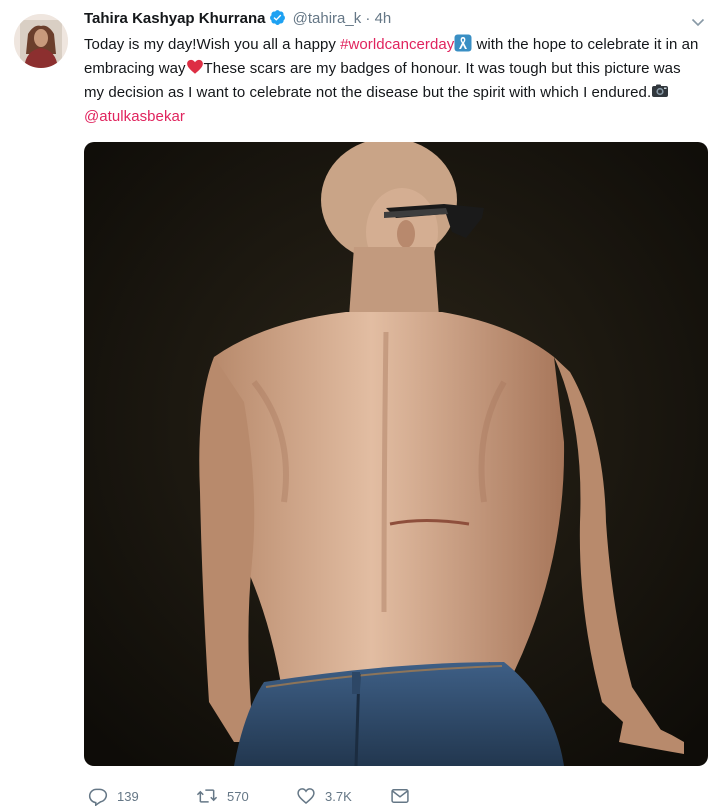 The image size is (720, 810). I want to click on verified-badge-icon, so click(277, 20).